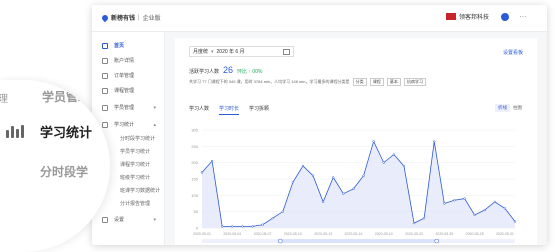 This screenshot has width=555, height=252. Describe the element at coordinates (140, 190) in the screenshot. I see `sidebar-sub-item: 班课学习数据统计` at that location.